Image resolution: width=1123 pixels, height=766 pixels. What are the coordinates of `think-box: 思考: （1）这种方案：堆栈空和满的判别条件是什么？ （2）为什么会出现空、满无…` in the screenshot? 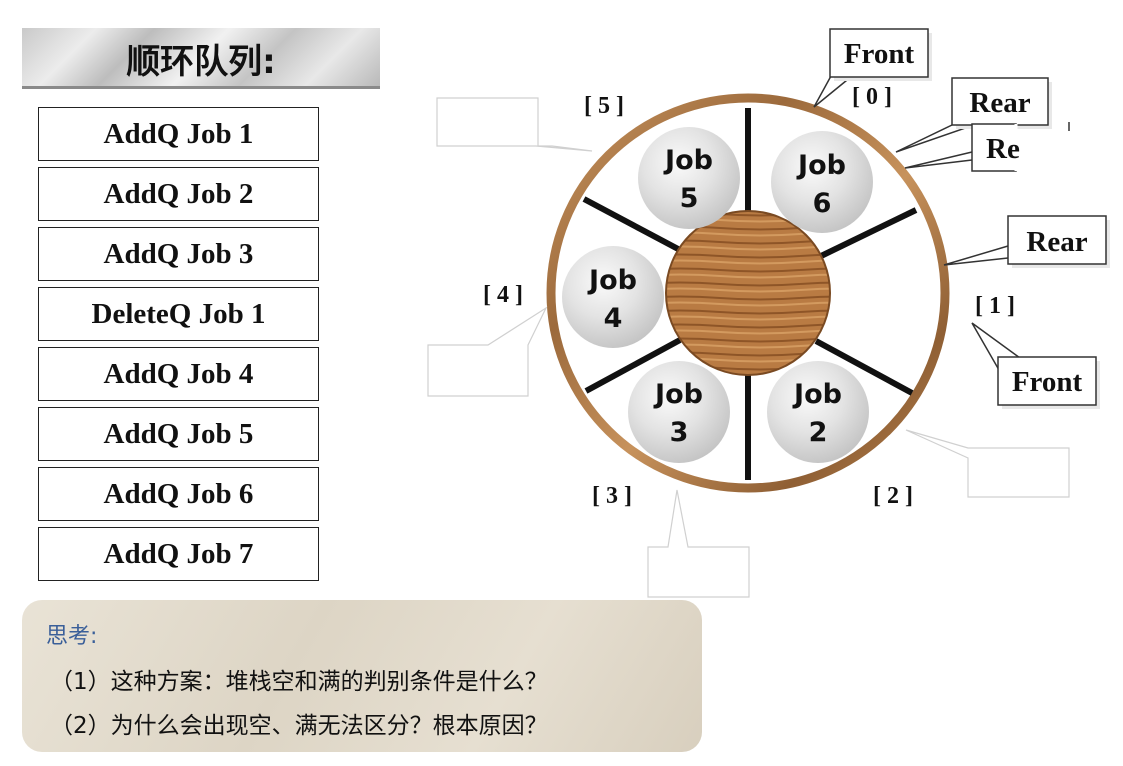 It's located at (362, 676).